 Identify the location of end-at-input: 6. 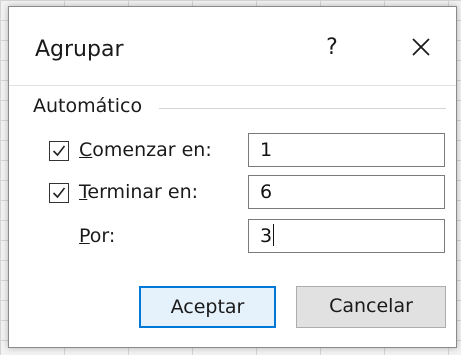
(346, 192).